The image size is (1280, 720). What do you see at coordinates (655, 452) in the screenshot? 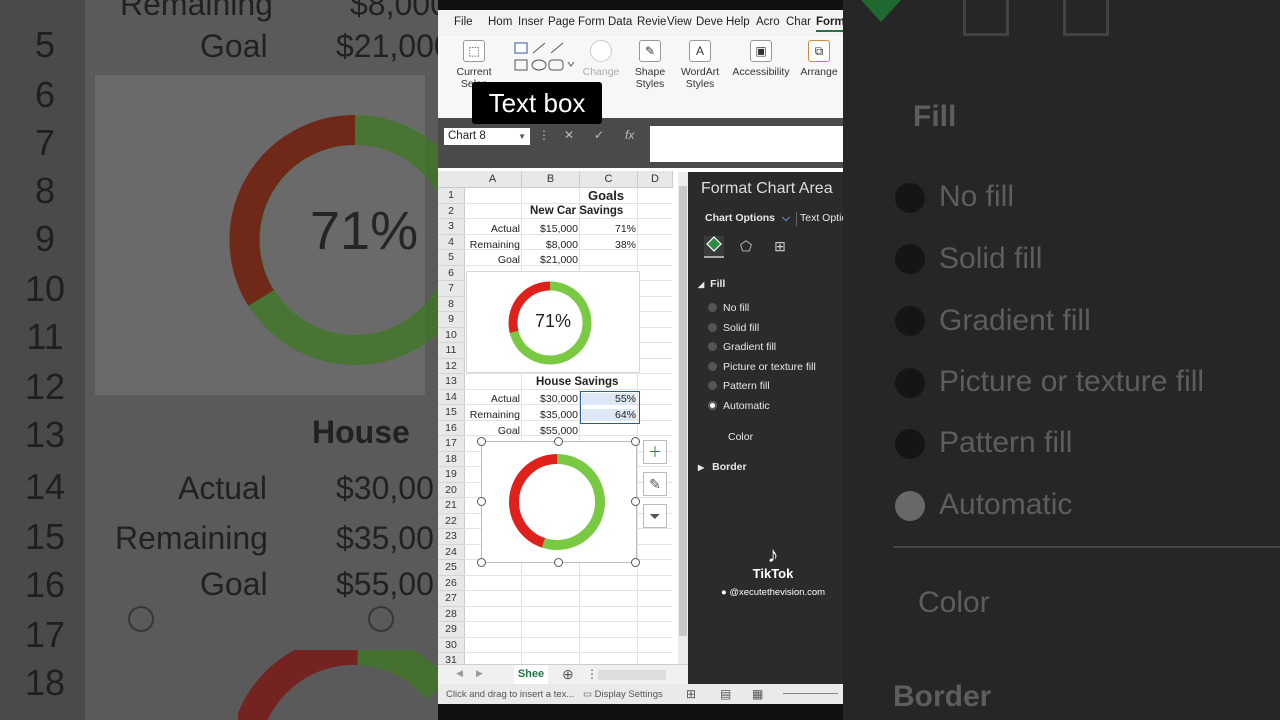
I see `chart-elements-button: ＋` at bounding box center [655, 452].